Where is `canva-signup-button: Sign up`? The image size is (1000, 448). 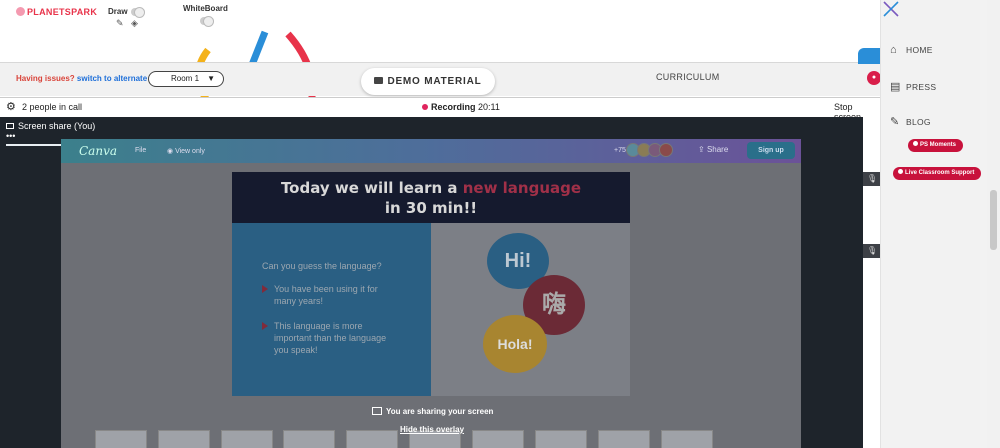
canva-signup-button: Sign up is located at coordinates (771, 150).